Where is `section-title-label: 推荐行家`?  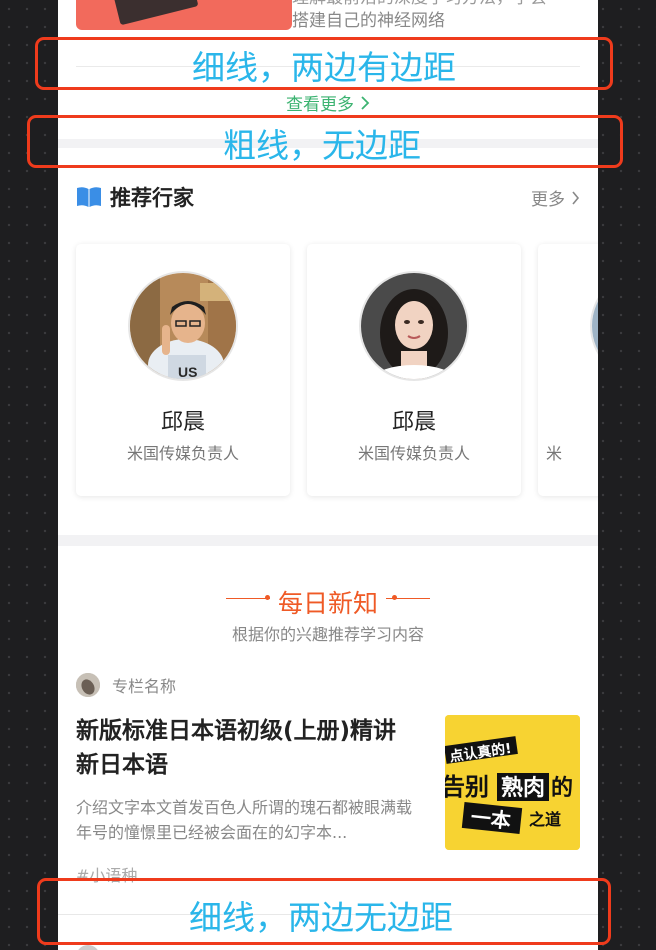
section-title-label: 推荐行家 is located at coordinates (152, 198).